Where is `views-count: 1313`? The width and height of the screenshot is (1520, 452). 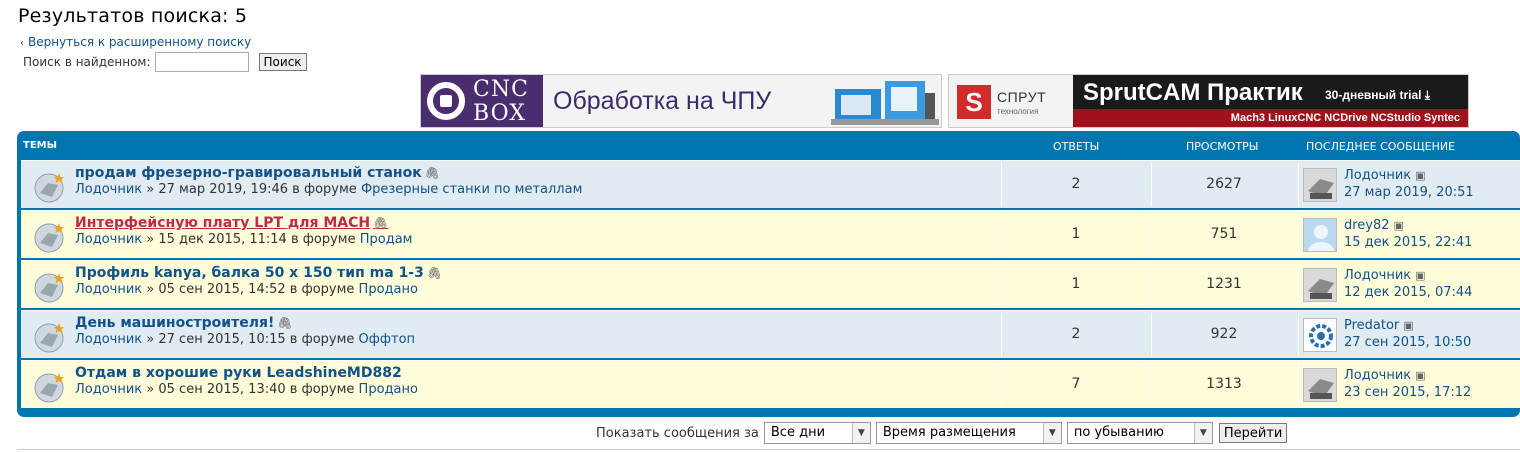 views-count: 1313 is located at coordinates (1224, 384).